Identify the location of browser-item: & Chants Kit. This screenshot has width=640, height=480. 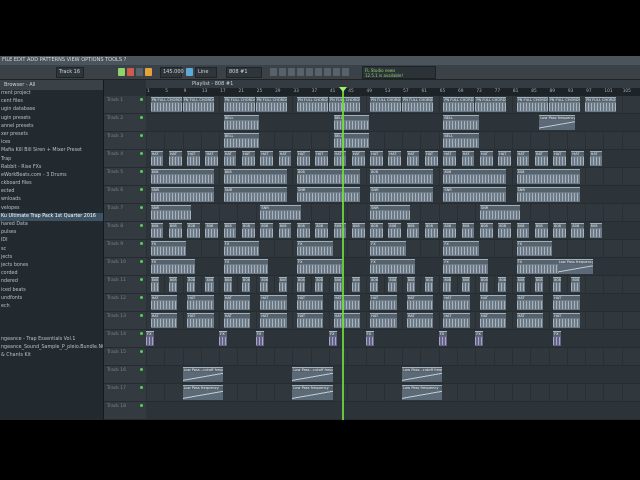
(51, 356).